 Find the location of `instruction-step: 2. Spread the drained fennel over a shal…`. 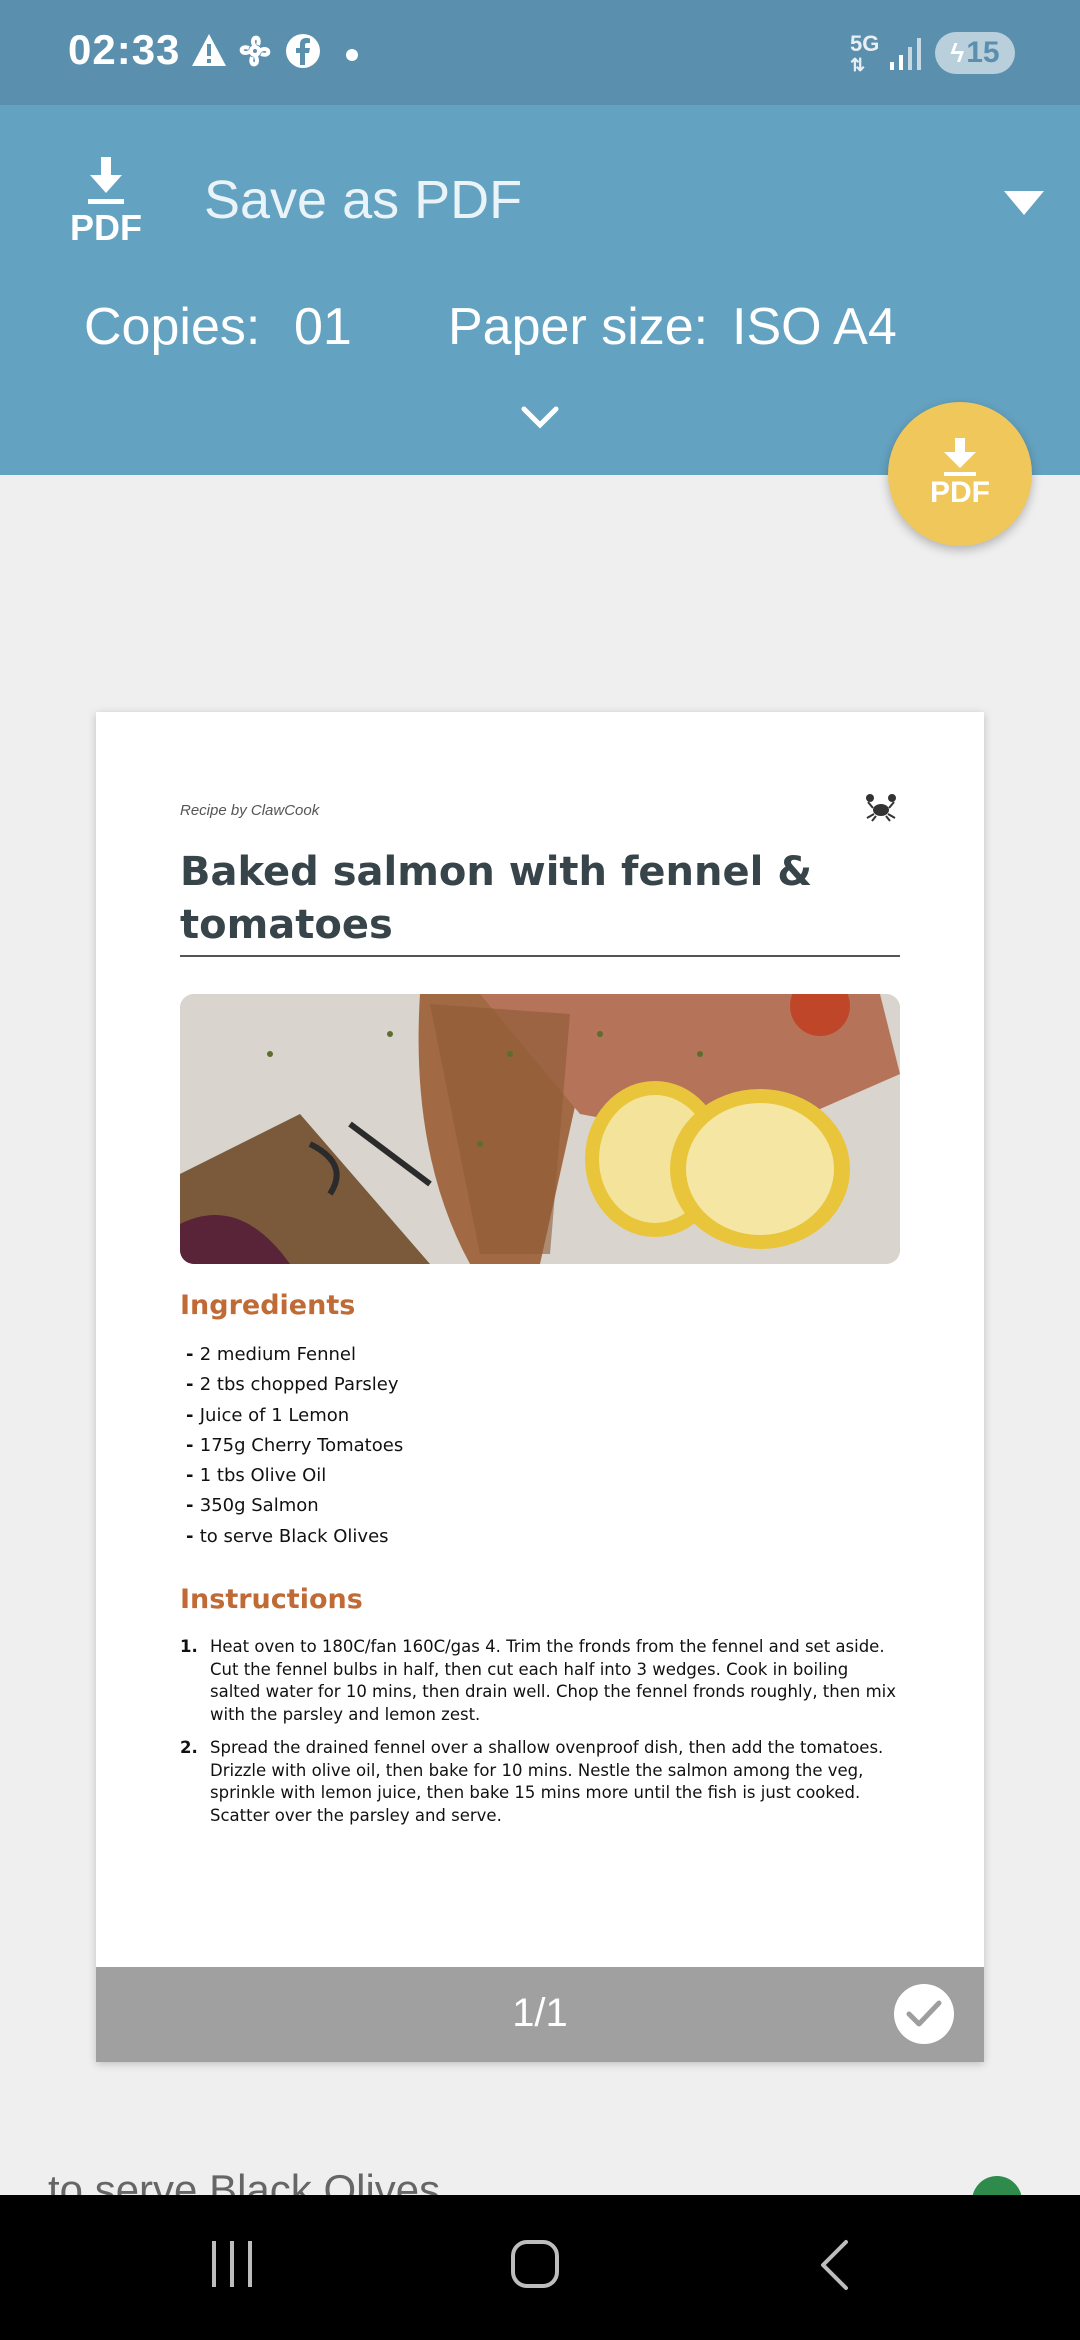

instruction-step: 2. Spread the drained fennel over a shal… is located at coordinates (540, 1782).